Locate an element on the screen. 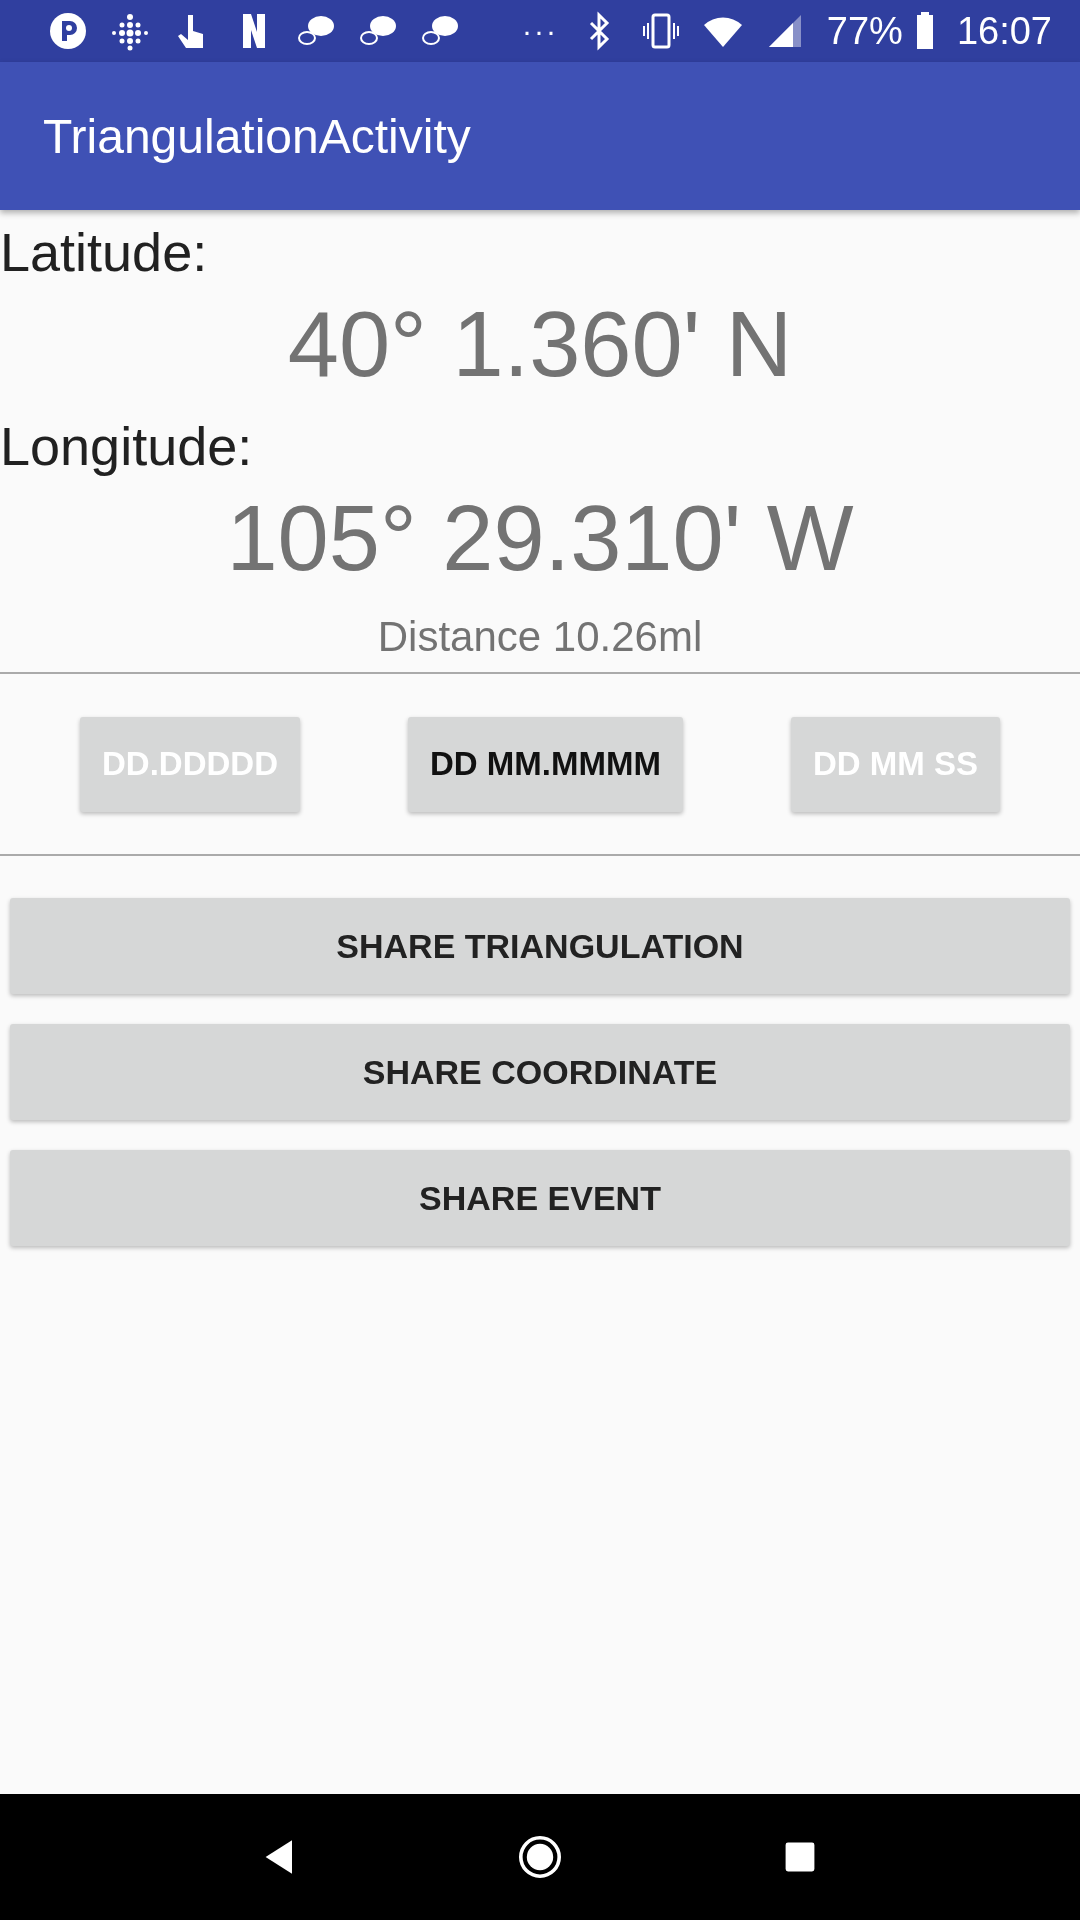  battery-percent: 77% is located at coordinates (864, 31).